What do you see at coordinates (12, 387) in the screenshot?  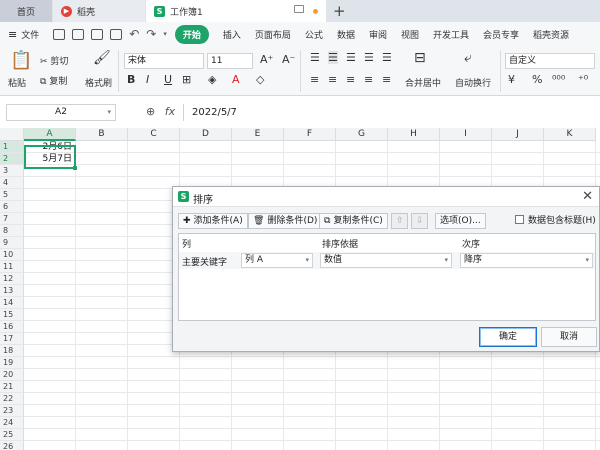 I see `row-header-21: 21` at bounding box center [12, 387].